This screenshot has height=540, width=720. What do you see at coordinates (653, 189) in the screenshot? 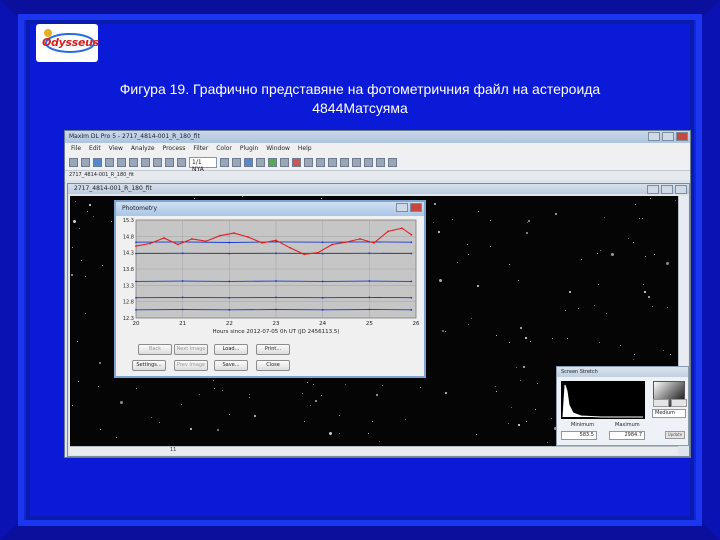
I see `image-minimize-button` at bounding box center [653, 189].